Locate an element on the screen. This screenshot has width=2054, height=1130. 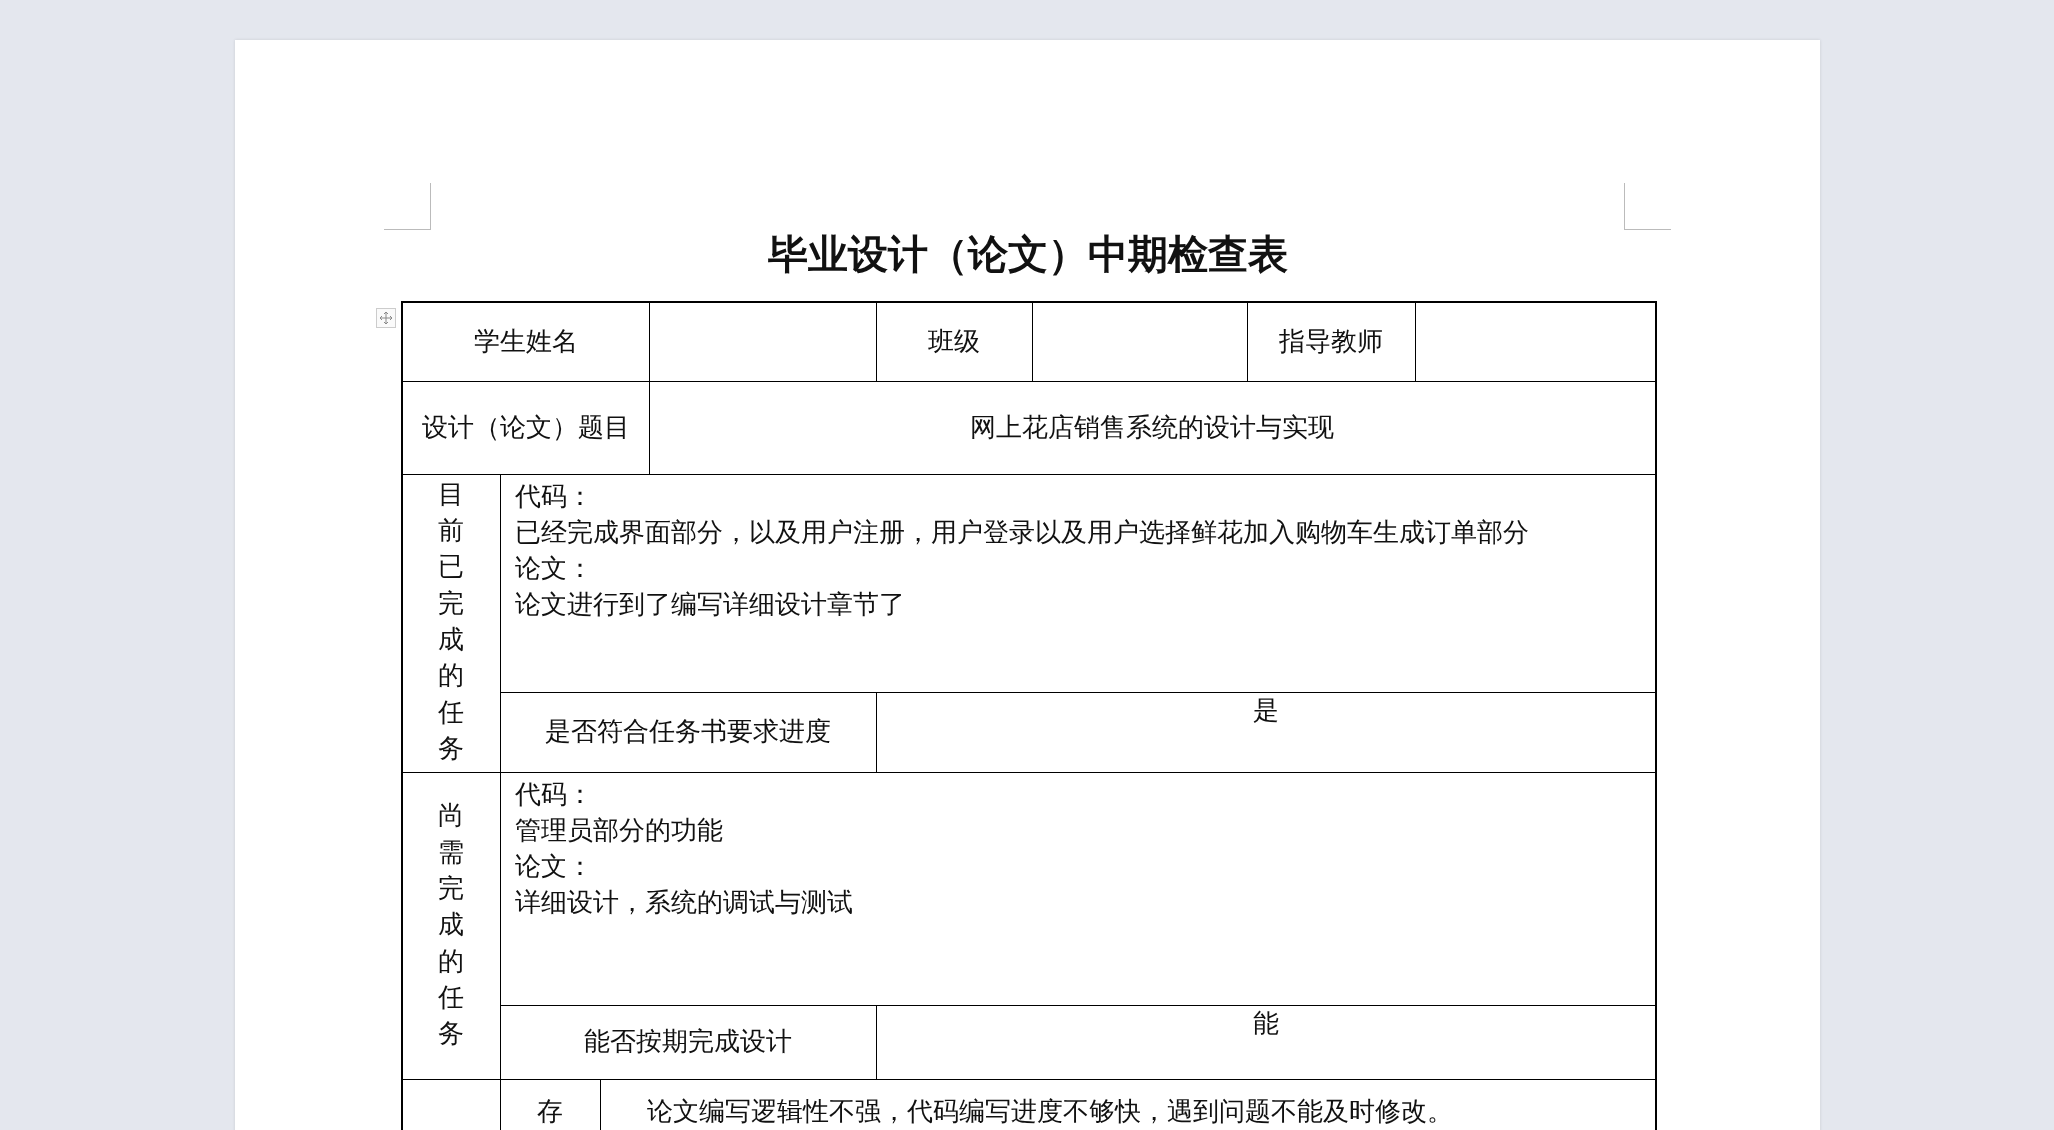
field-label: 班级 is located at coordinates (954, 341).